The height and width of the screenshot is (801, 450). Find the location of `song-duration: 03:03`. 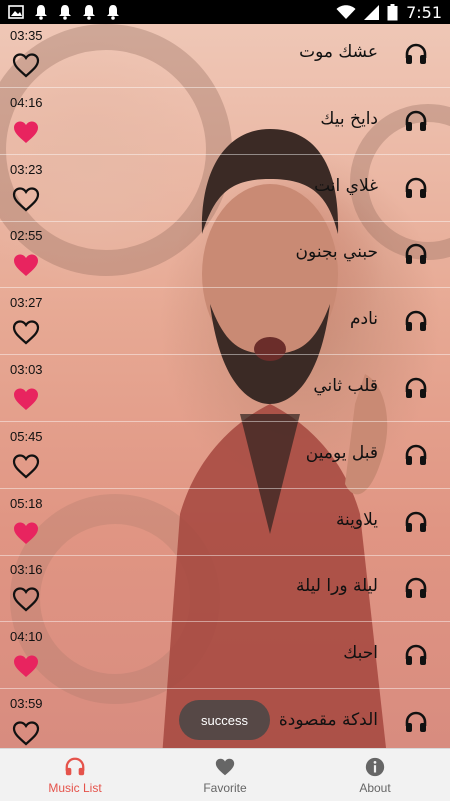

song-duration: 03:03 is located at coordinates (26, 369).